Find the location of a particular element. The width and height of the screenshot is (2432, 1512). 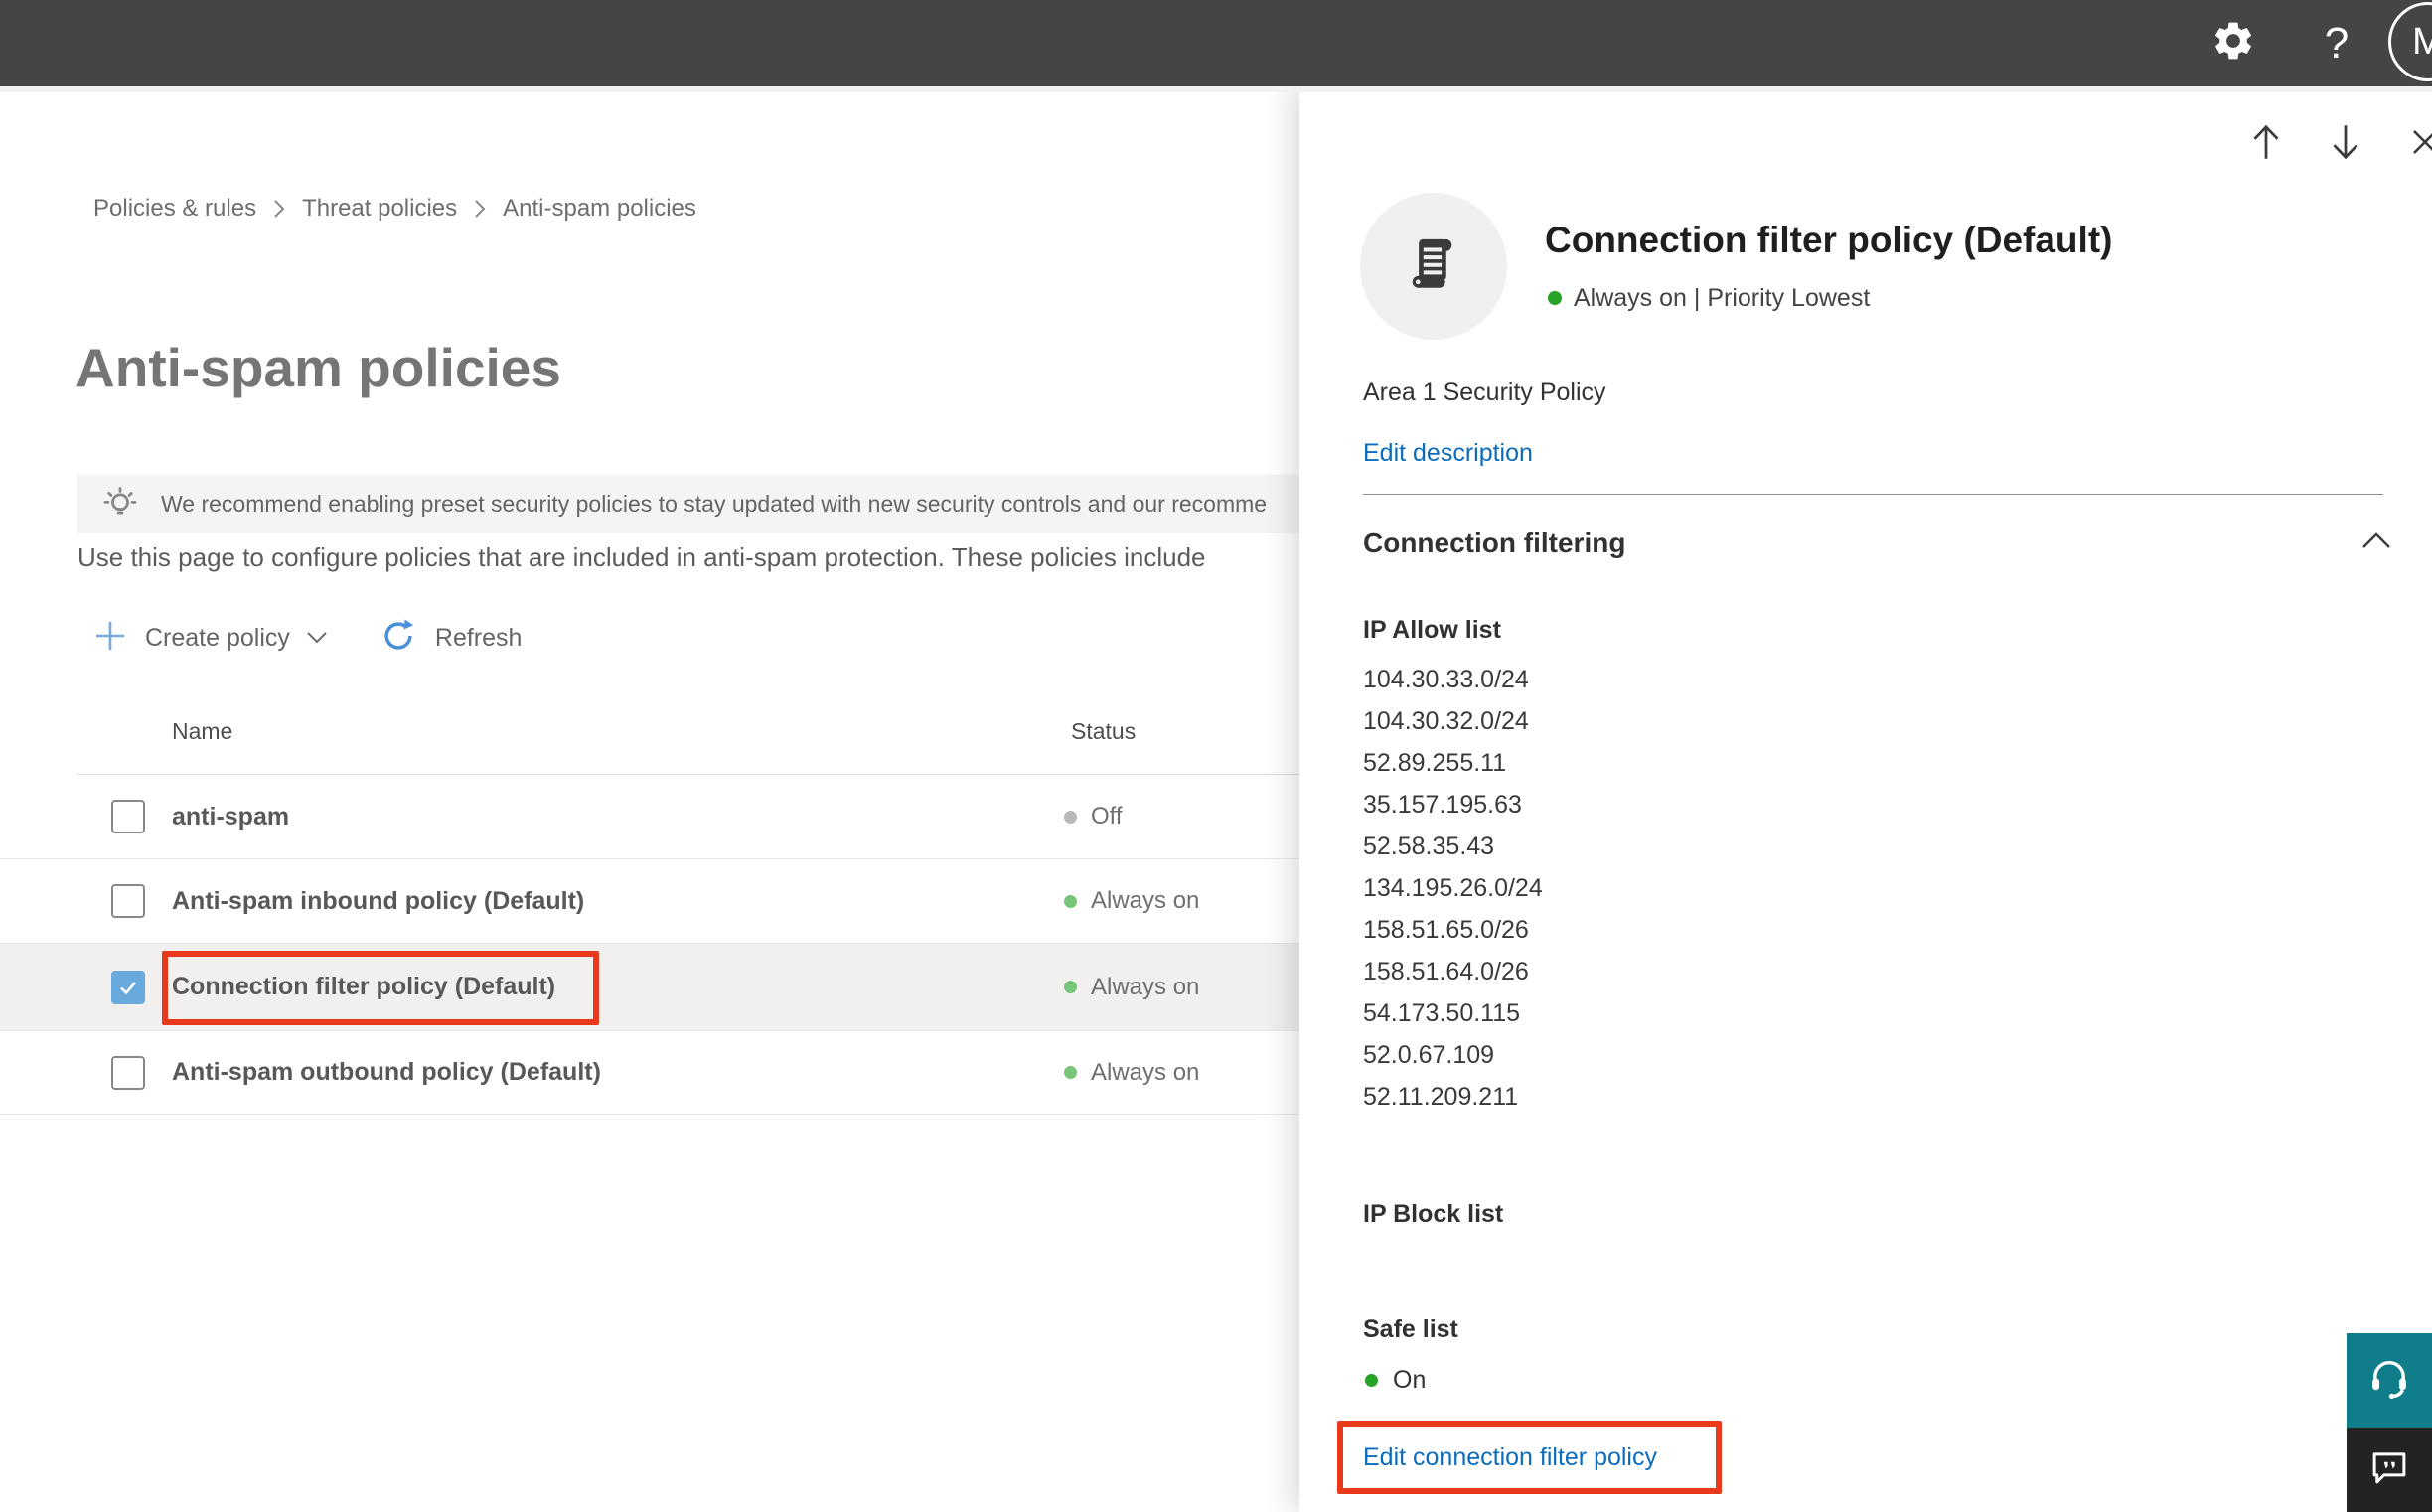

feedback-chat-icon is located at coordinates (2389, 1469).